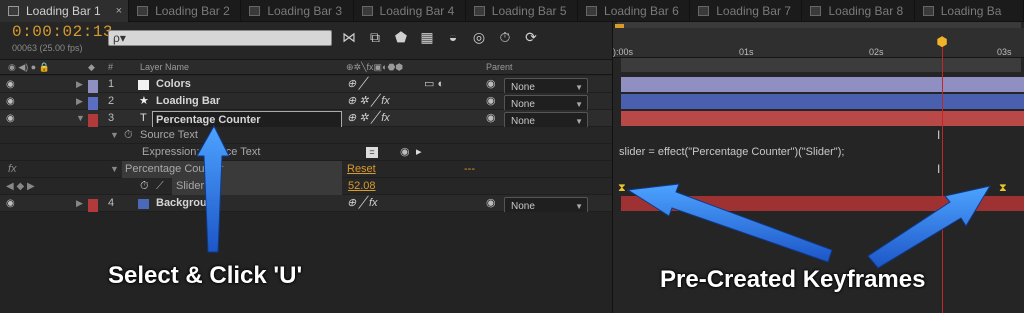 This screenshot has height=313, width=1024. What do you see at coordinates (427, 37) in the screenshot?
I see `frame-blending-icon: ▦` at bounding box center [427, 37].